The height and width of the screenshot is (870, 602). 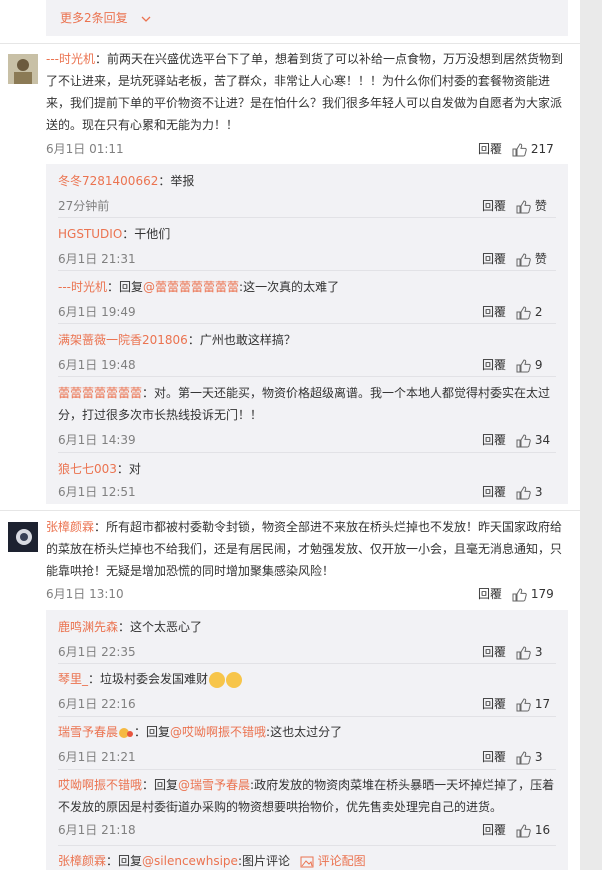 What do you see at coordinates (90, 234) in the screenshot?
I see `reply-user: HGSTUDIO` at bounding box center [90, 234].